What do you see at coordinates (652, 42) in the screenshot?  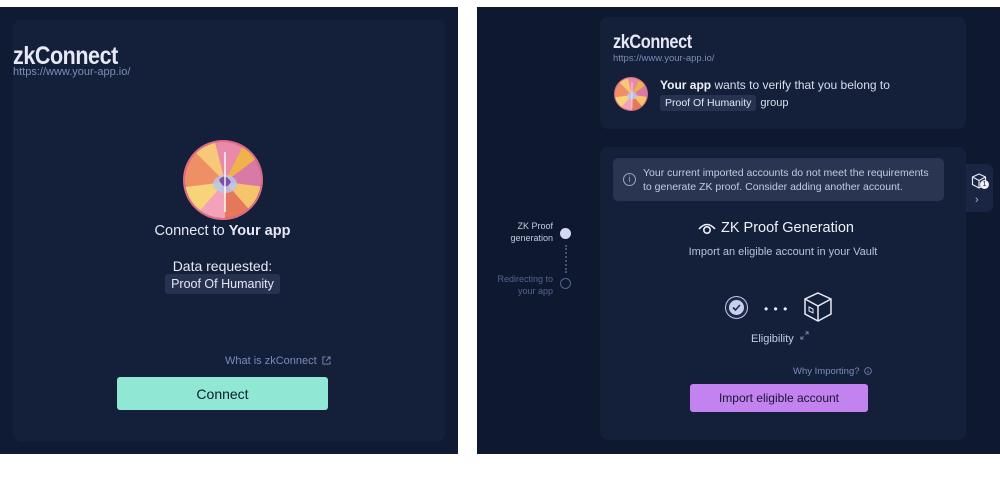 I see `zkconnect-logo: zkConnect` at bounding box center [652, 42].